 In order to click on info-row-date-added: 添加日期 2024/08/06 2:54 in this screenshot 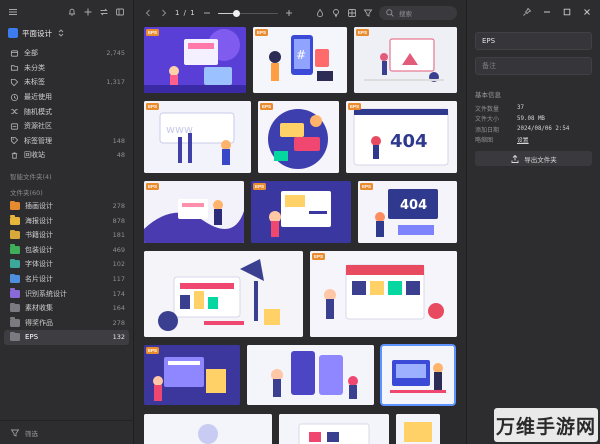, I will do `click(533, 129)`.